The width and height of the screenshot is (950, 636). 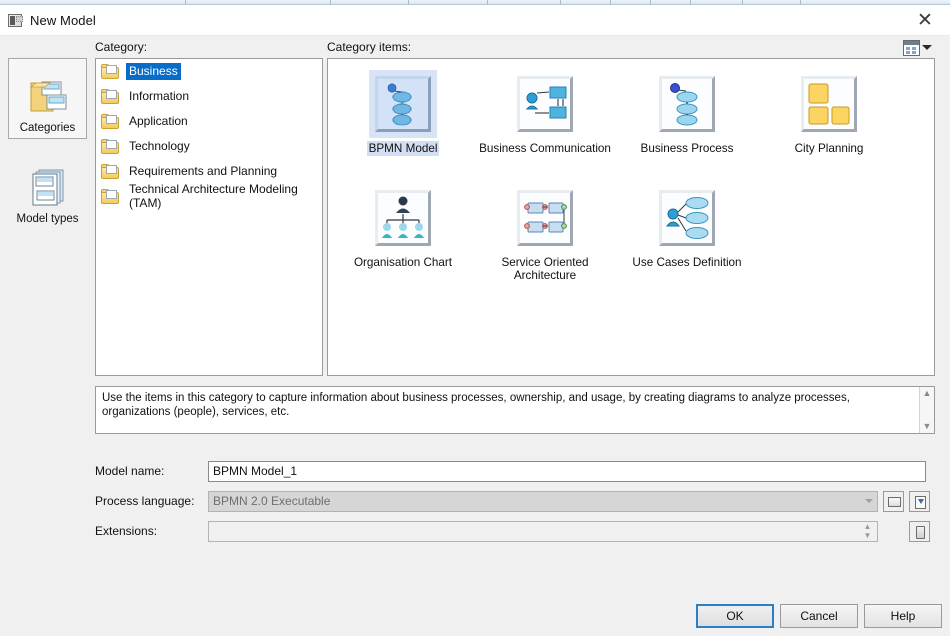 I want to click on use-cases-definition-icon, so click(x=687, y=218).